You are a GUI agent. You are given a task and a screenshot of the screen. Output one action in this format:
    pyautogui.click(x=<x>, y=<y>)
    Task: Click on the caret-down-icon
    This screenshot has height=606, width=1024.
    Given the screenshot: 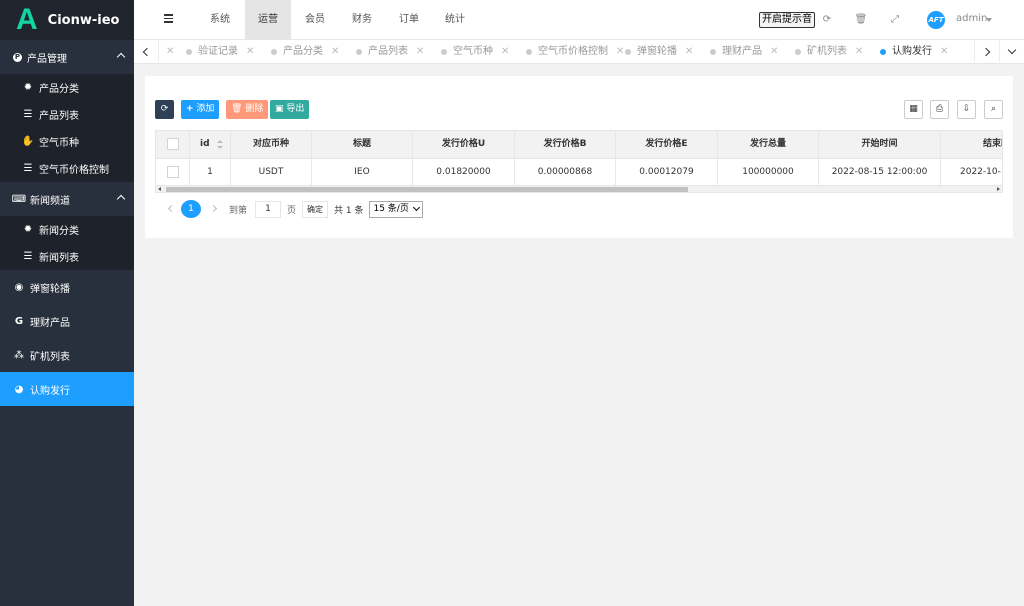 What is the action you would take?
    pyautogui.click(x=989, y=20)
    